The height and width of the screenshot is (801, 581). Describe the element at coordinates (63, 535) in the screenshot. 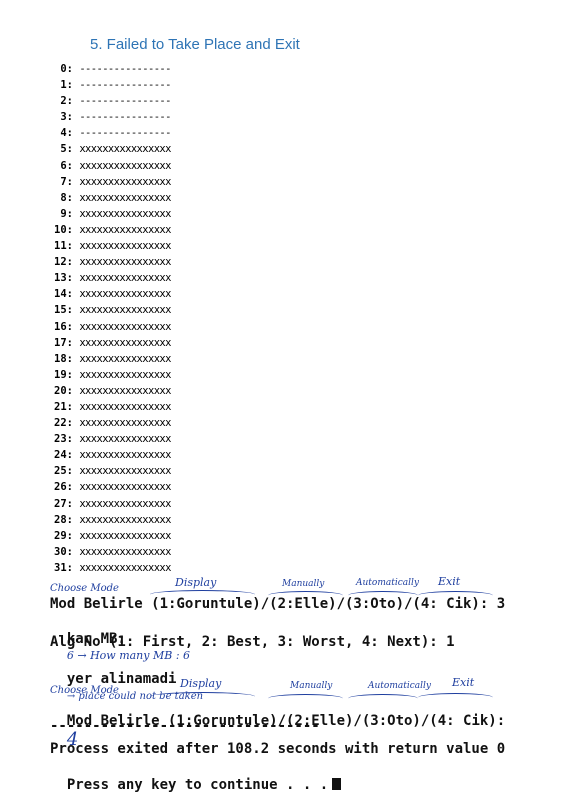

I see `memory-row-index: 29:` at that location.